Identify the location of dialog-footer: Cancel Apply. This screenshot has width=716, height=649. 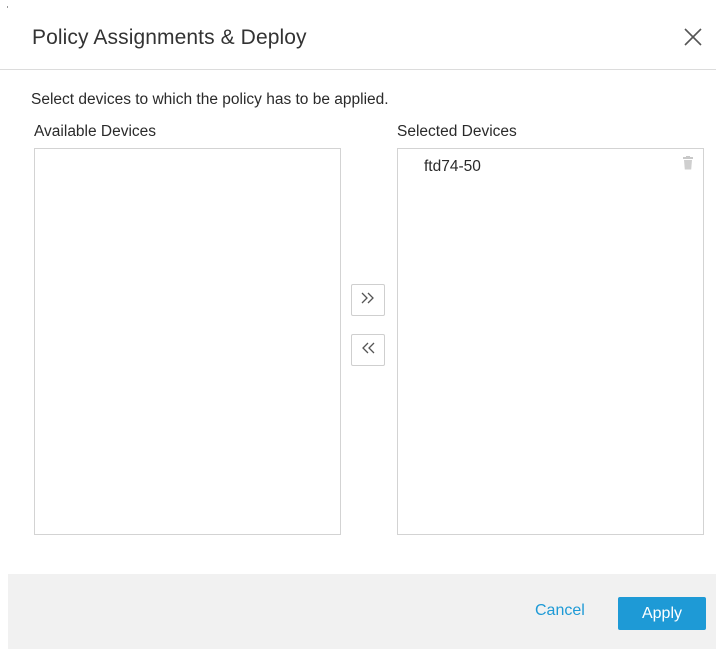
(362, 611).